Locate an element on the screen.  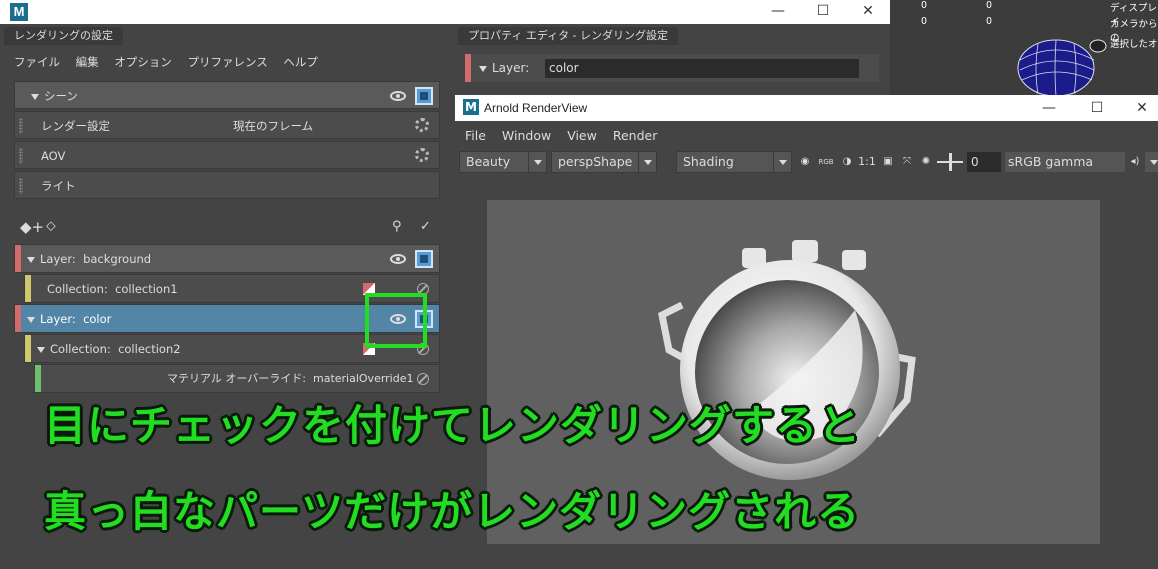
caption-line-2: 真っ白なパーツだけがレンダリングされる is located at coordinates (452, 511).